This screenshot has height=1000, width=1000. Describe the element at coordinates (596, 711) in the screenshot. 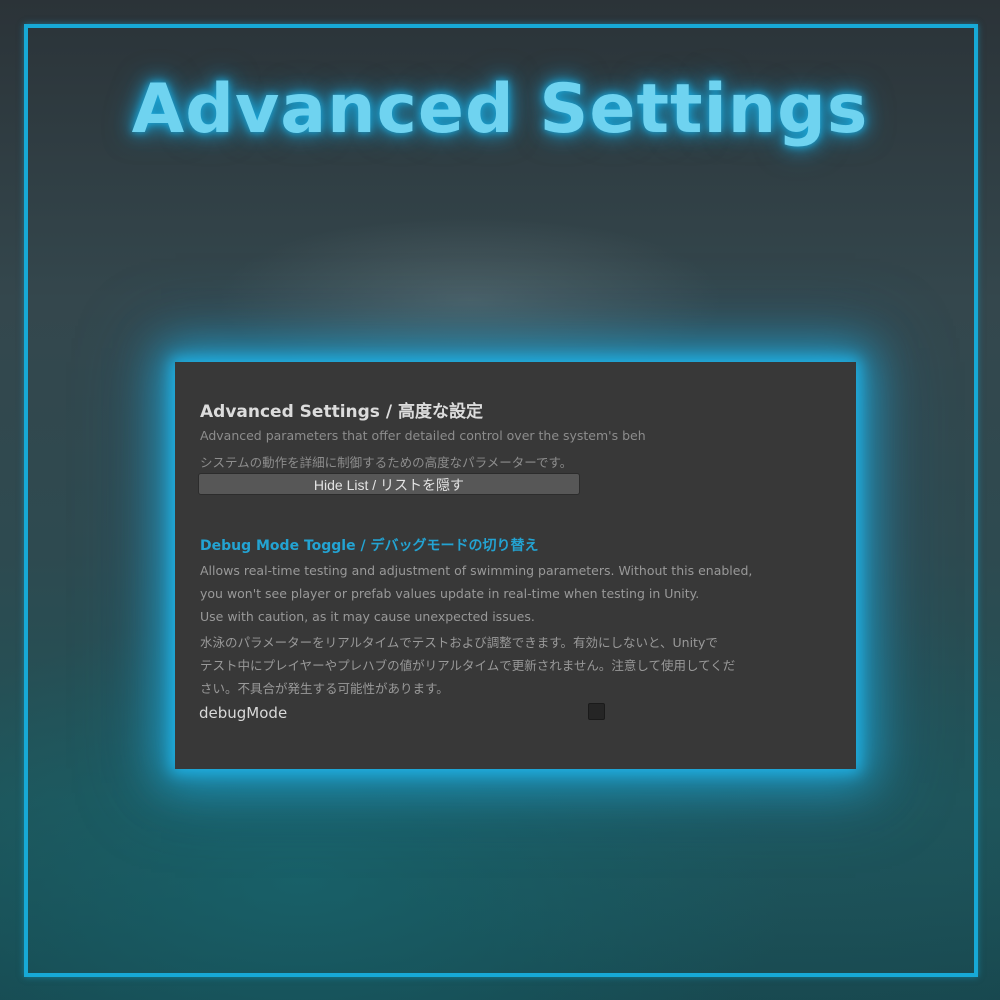

I see `debug-mode-checkbox` at that location.